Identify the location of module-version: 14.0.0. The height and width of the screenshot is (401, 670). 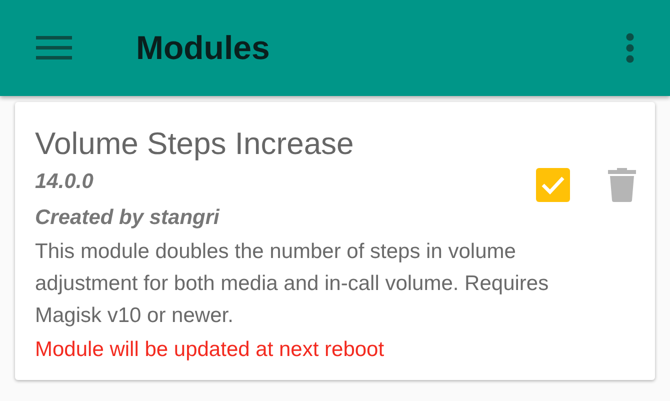
(64, 182).